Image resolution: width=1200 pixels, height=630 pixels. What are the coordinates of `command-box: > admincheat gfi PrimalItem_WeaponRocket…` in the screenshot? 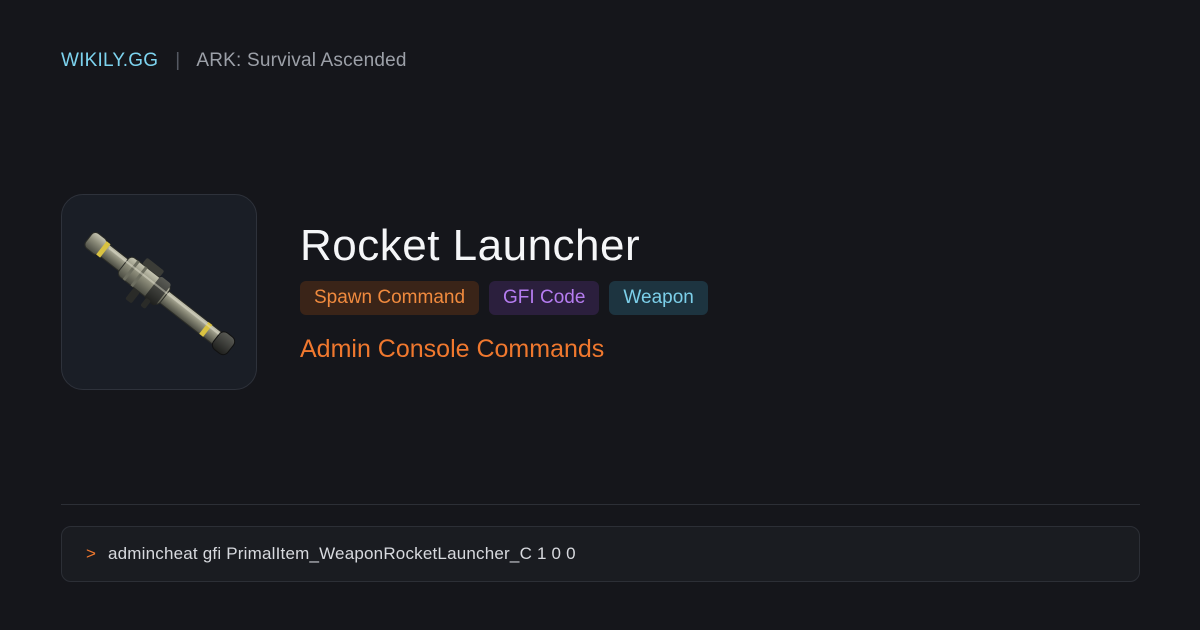 It's located at (600, 554).